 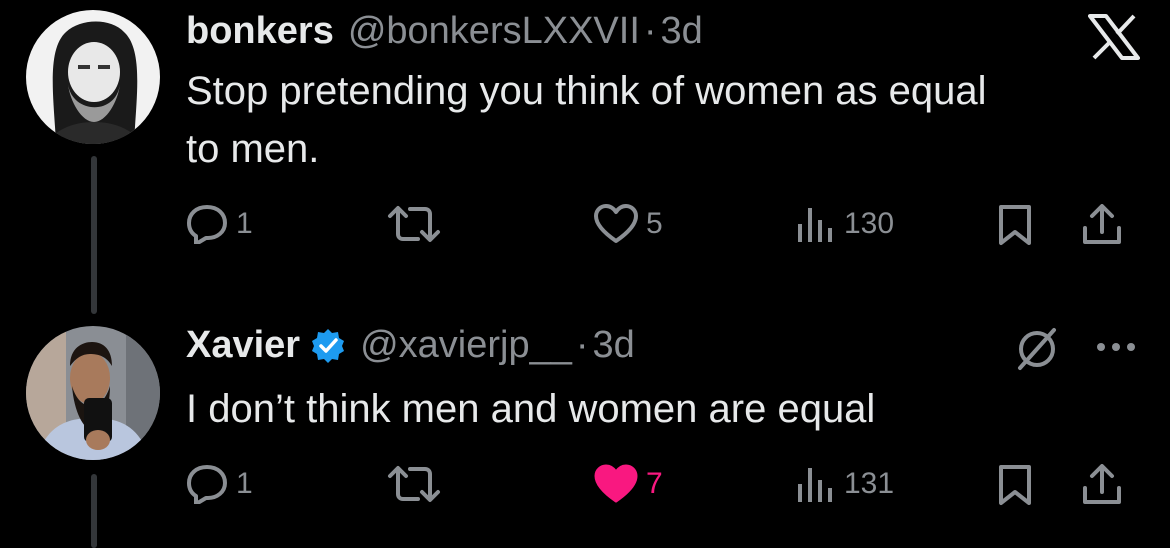 What do you see at coordinates (531, 409) in the screenshot?
I see `tweet-text-line: I don’t think men and women are equal` at bounding box center [531, 409].